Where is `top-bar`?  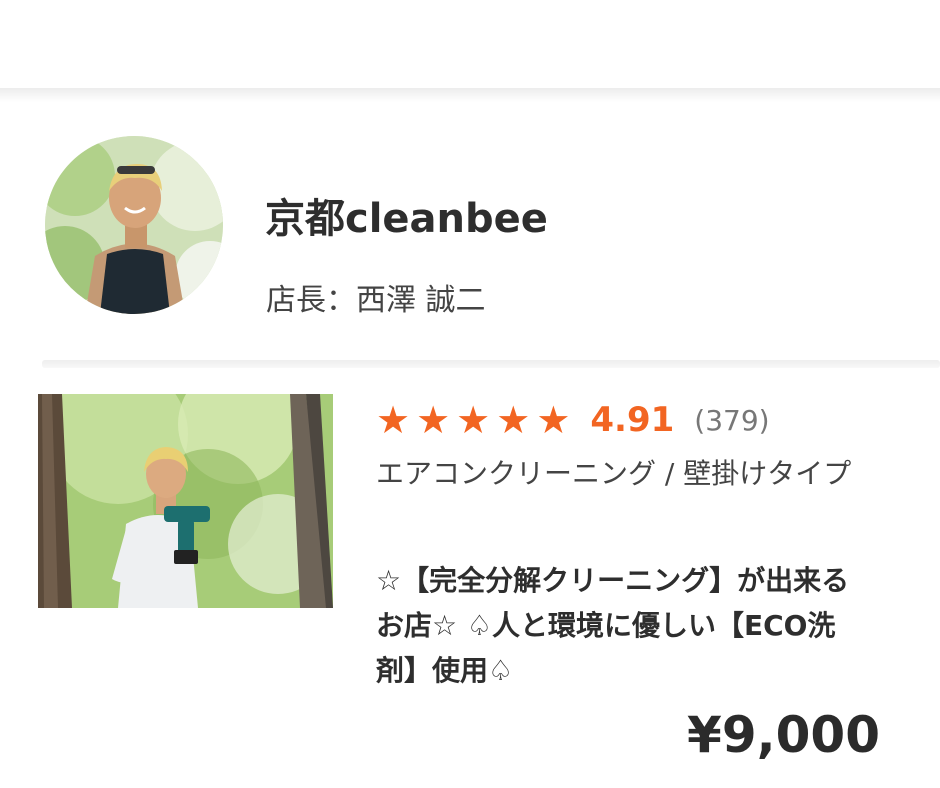 top-bar is located at coordinates (470, 46).